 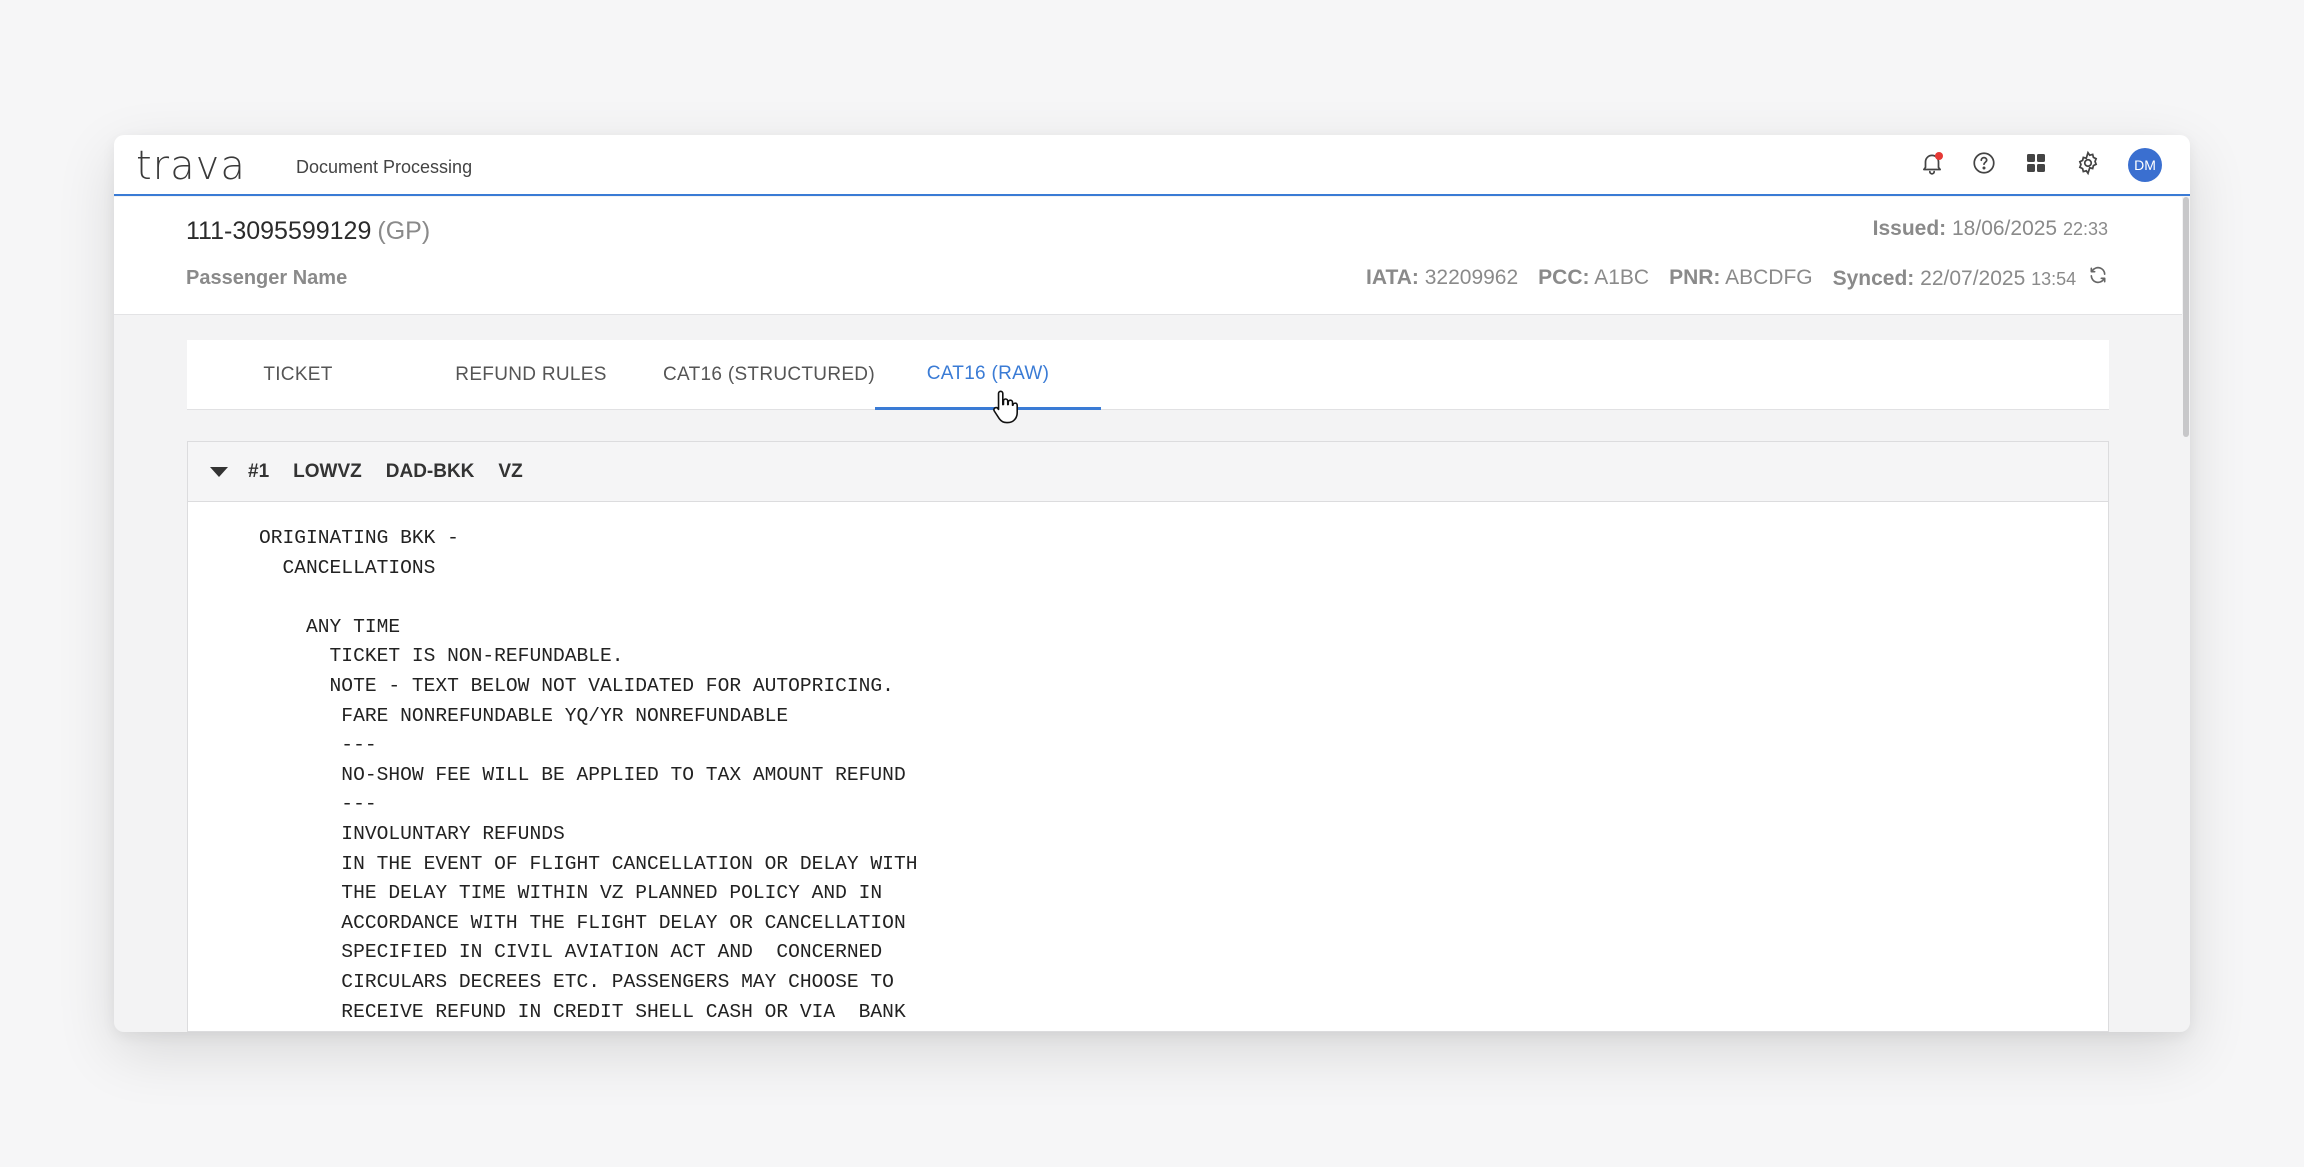 I want to click on refresh-sync-button, so click(x=2098, y=278).